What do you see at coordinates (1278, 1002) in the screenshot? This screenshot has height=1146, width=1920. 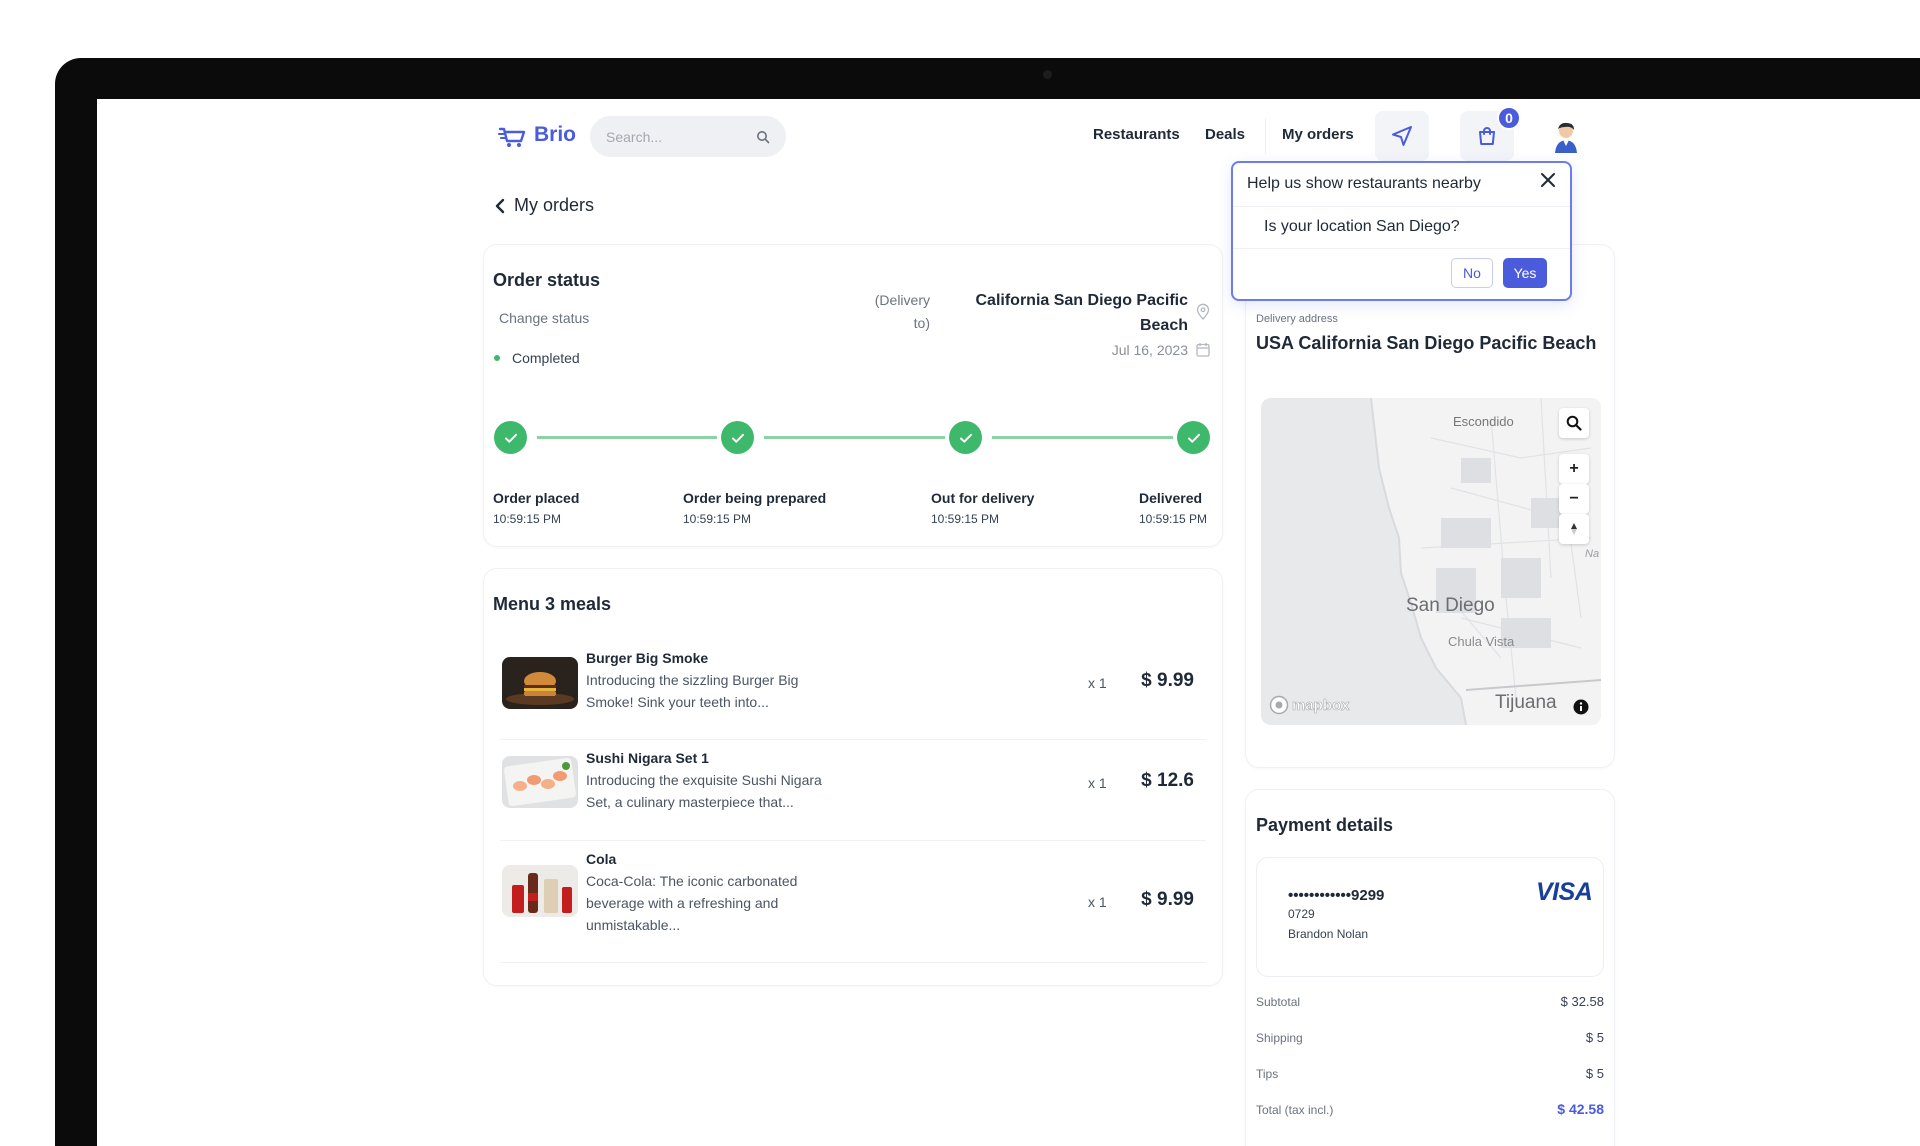 I see `subtotal-label: Subtotal` at bounding box center [1278, 1002].